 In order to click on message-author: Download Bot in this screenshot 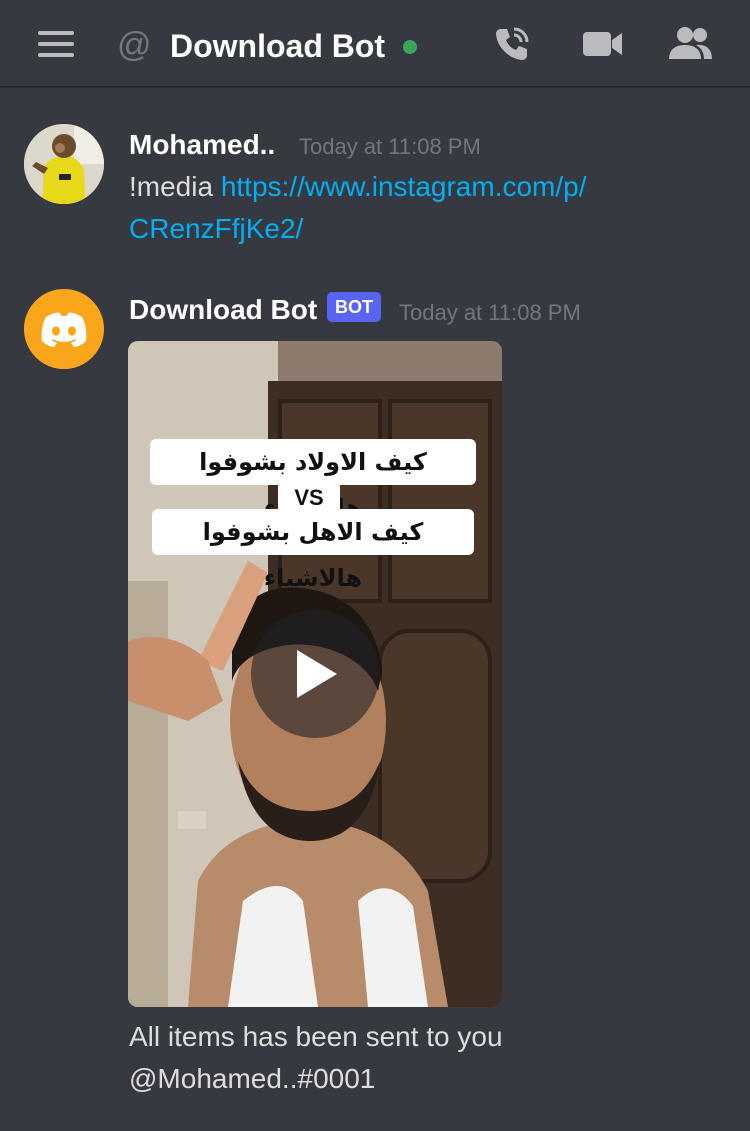, I will do `click(223, 310)`.